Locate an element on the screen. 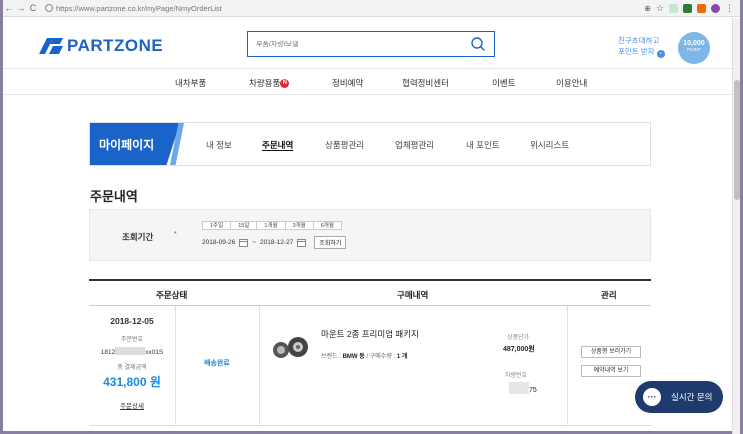 The height and width of the screenshot is (434, 743). live-chat-button: ··· 실시간 문의 is located at coordinates (679, 397).